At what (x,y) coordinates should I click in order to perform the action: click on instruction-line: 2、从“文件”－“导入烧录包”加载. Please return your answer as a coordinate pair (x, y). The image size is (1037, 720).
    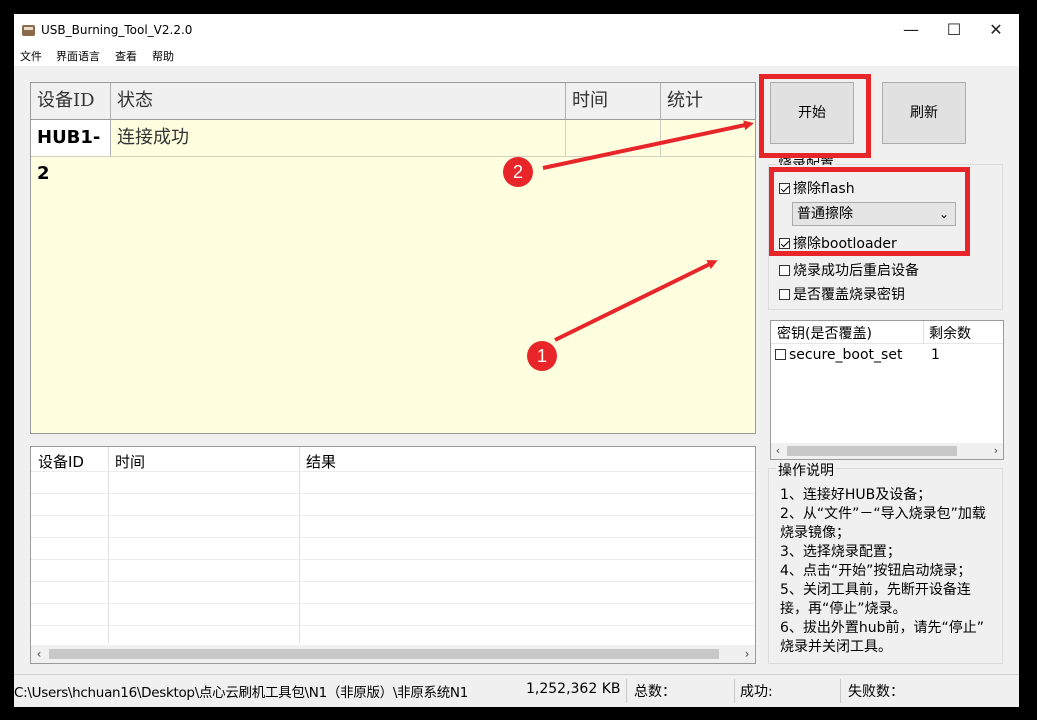
    Looking at the image, I should click on (883, 514).